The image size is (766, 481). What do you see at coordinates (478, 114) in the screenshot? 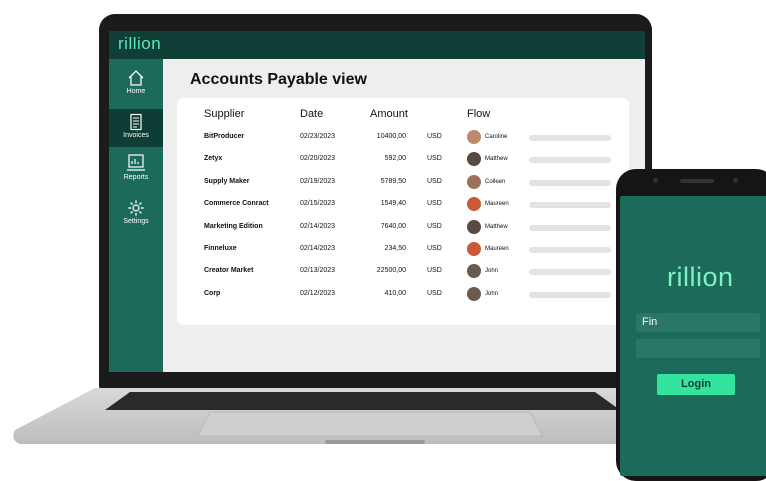
I see `column-header-flow: Flow` at bounding box center [478, 114].